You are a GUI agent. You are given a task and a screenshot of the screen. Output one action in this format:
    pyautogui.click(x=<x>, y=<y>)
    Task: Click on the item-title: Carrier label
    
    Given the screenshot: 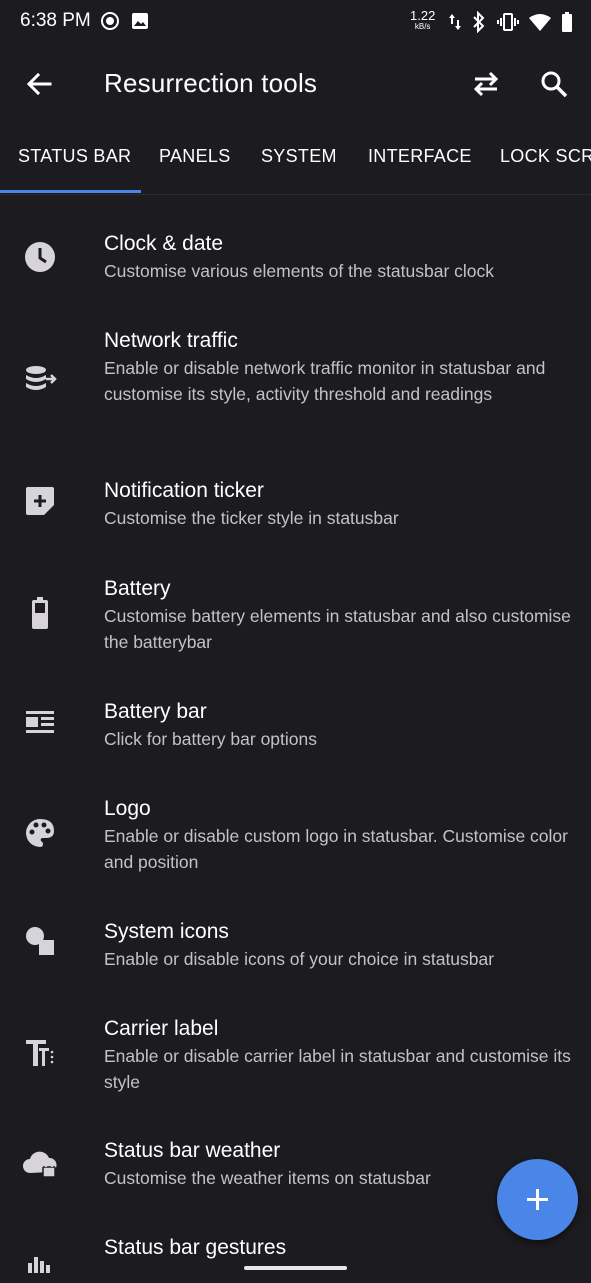 What is the action you would take?
    pyautogui.click(x=161, y=1028)
    